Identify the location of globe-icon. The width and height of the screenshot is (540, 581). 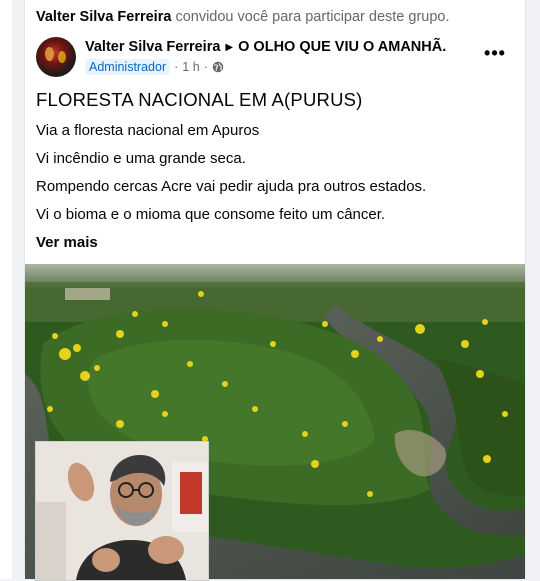
(218, 67).